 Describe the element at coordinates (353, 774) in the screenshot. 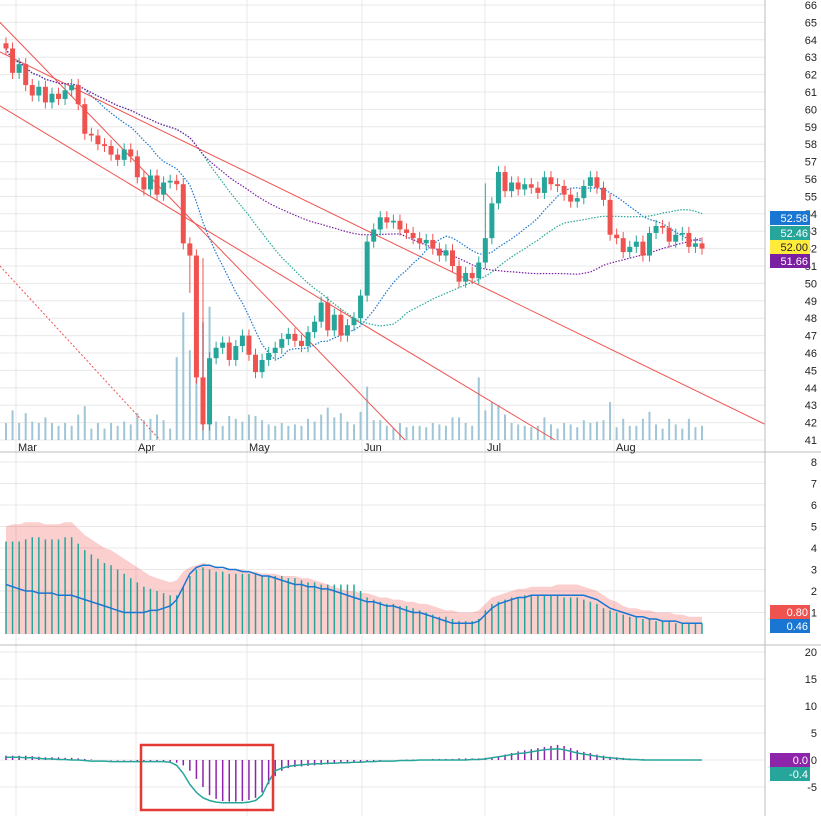

I see `indicator-3-layer` at that location.